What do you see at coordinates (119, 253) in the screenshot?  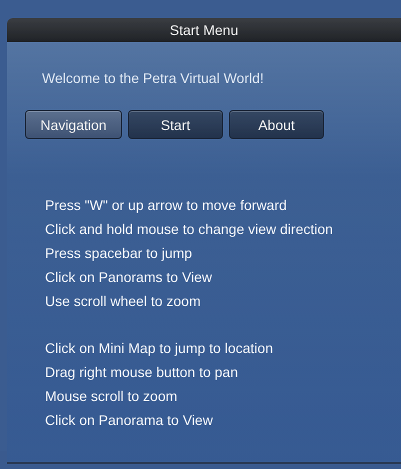 I see `instruction-text: Press spacebar to jump` at bounding box center [119, 253].